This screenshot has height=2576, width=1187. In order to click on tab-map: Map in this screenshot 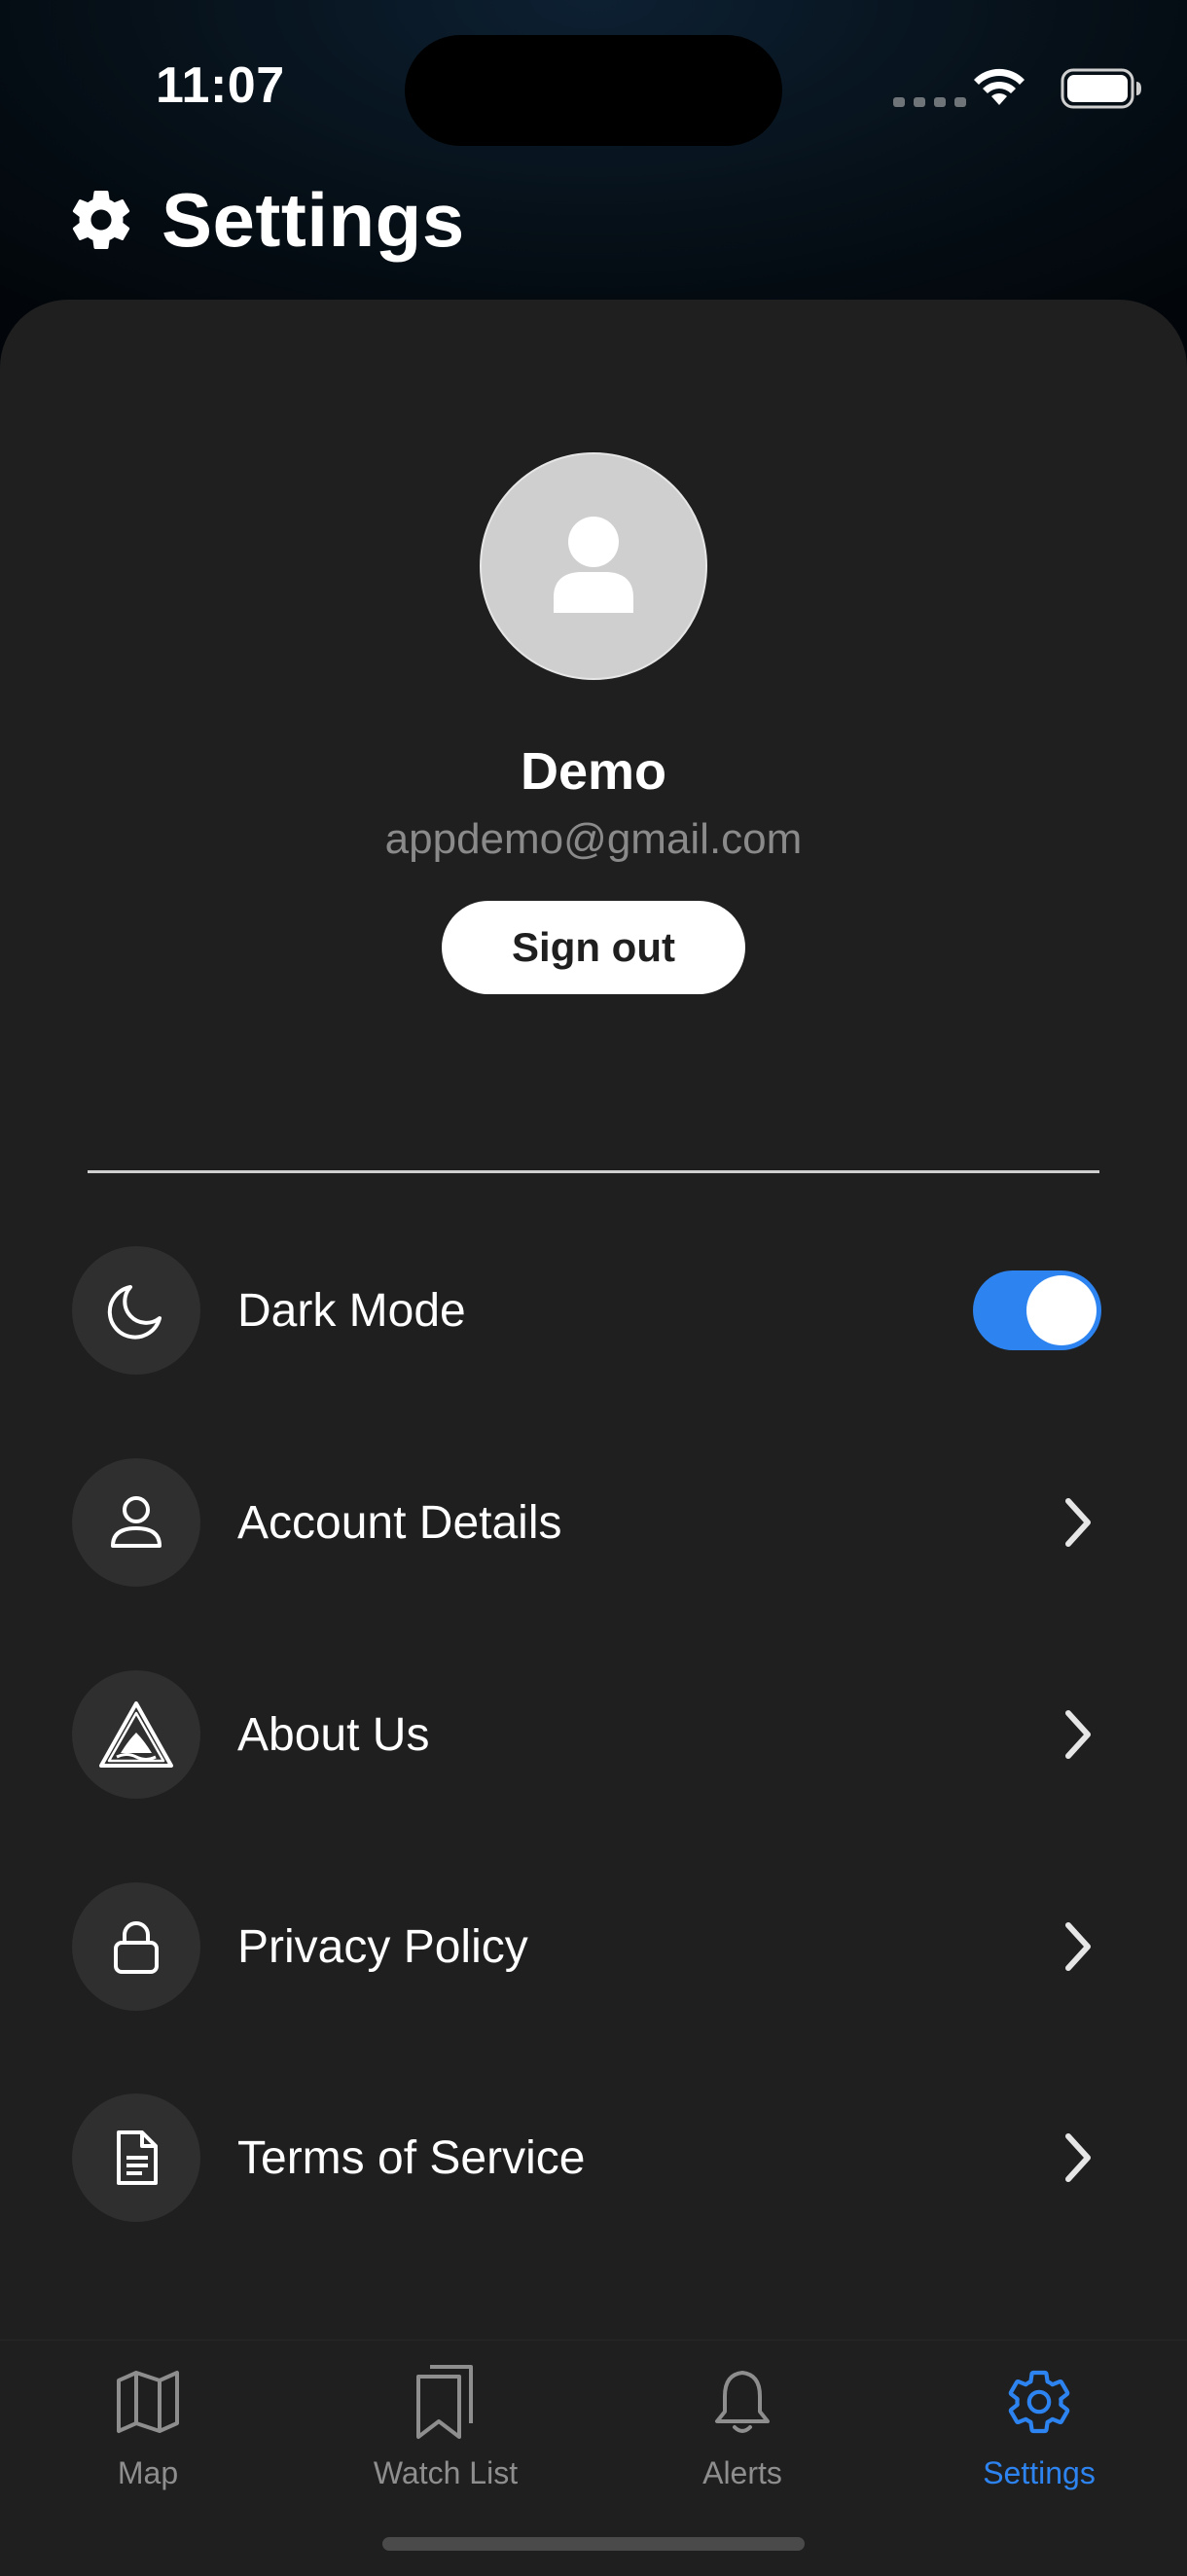, I will do `click(148, 2433)`.